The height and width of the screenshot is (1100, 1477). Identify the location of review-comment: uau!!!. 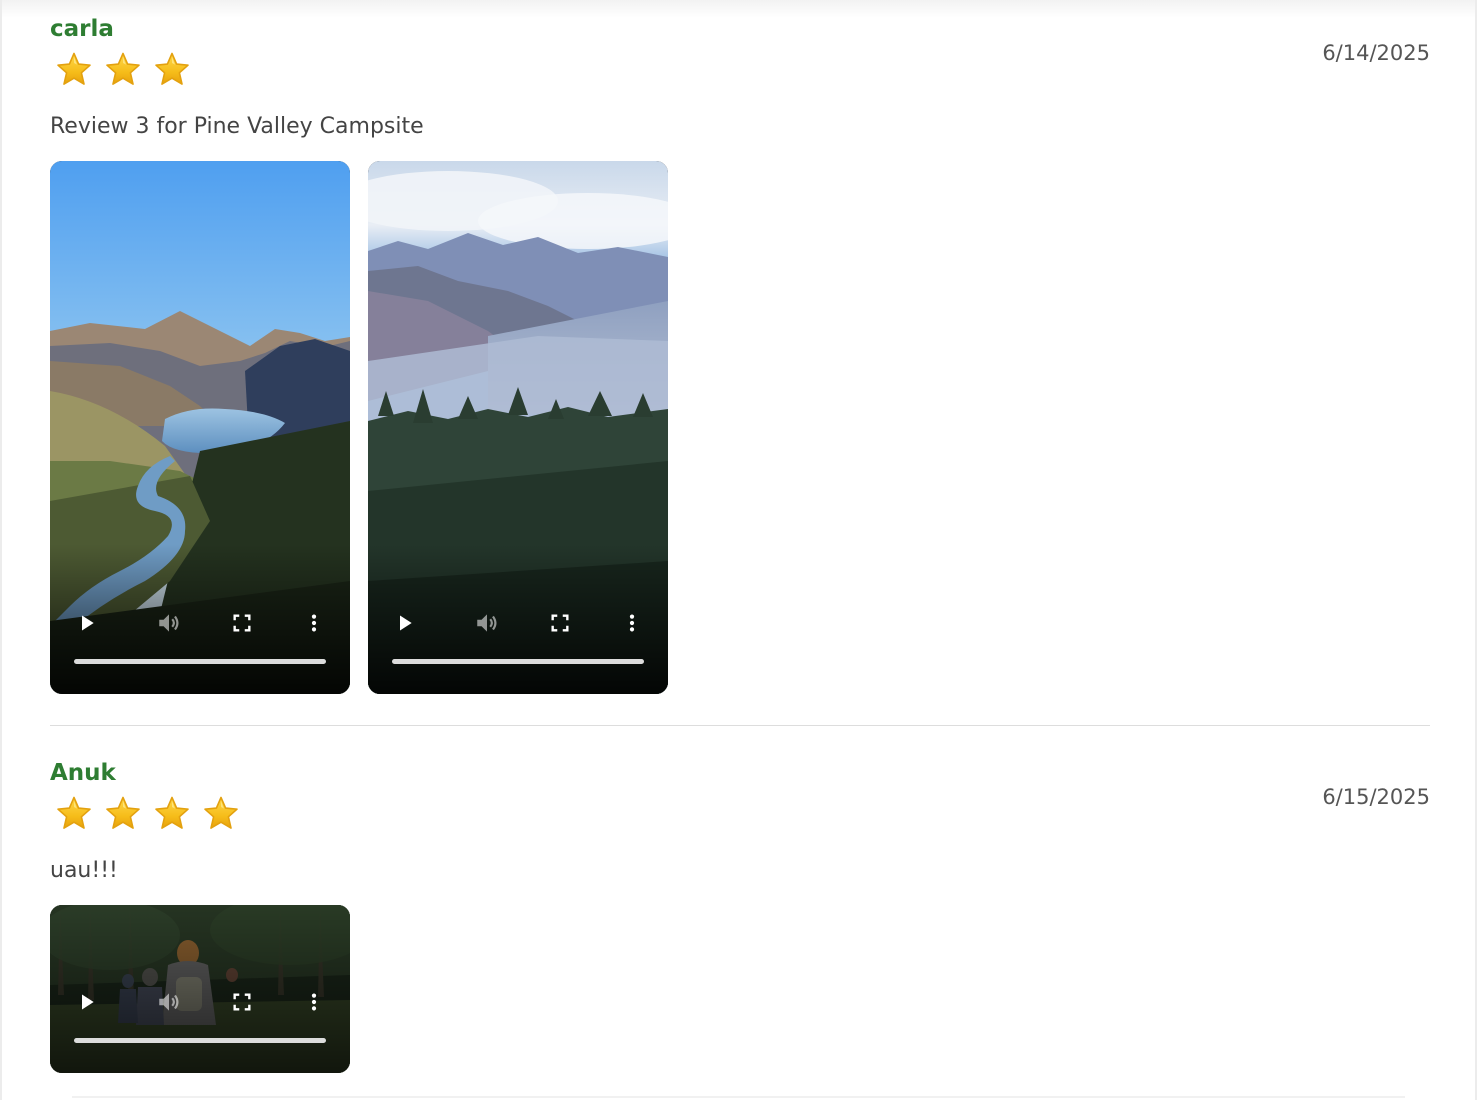
(84, 870).